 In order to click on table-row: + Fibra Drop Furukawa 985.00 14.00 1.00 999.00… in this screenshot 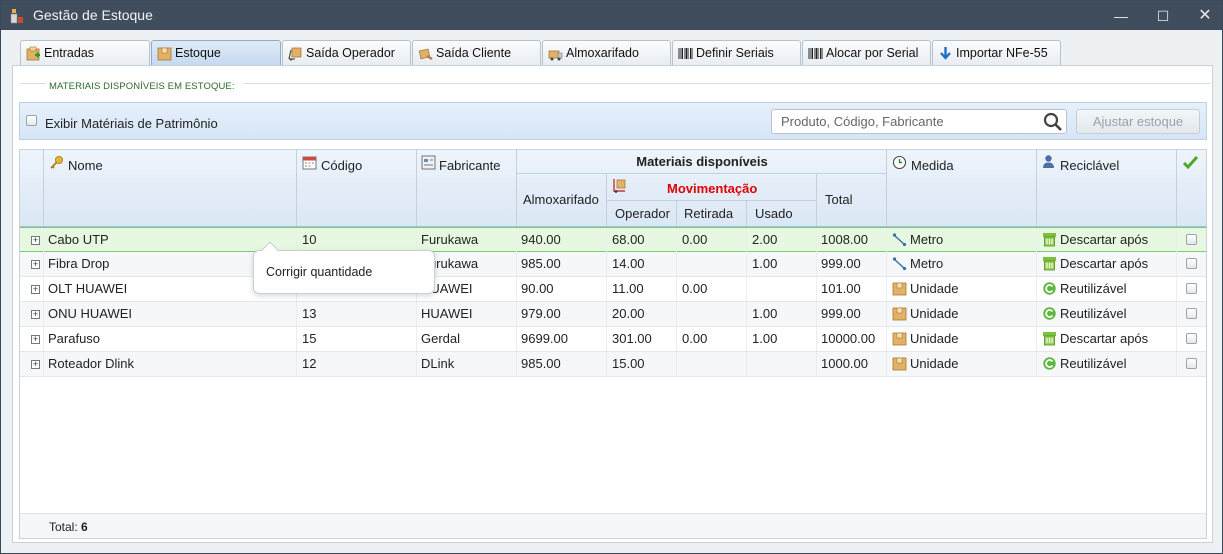, I will do `click(613, 264)`.